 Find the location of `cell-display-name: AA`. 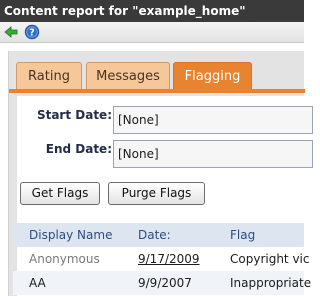

cell-display-name: AA is located at coordinates (37, 283).